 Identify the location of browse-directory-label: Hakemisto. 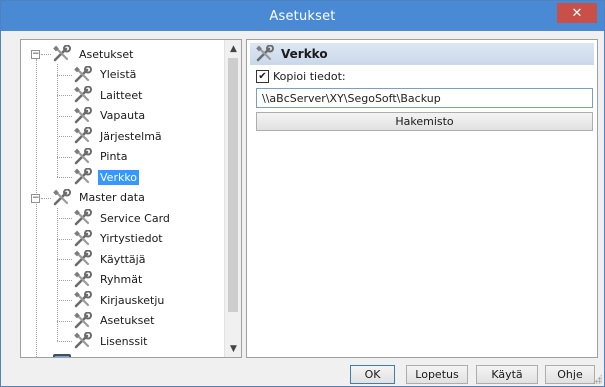
(424, 121).